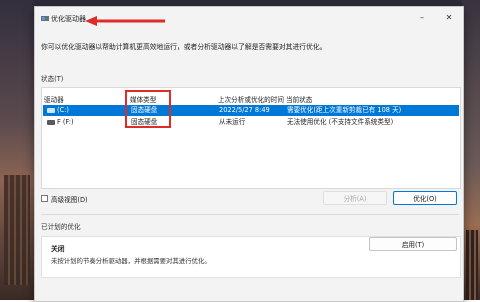 The height and width of the screenshot is (302, 480). What do you see at coordinates (250, 214) in the screenshot?
I see `section-divider` at bounding box center [250, 214].